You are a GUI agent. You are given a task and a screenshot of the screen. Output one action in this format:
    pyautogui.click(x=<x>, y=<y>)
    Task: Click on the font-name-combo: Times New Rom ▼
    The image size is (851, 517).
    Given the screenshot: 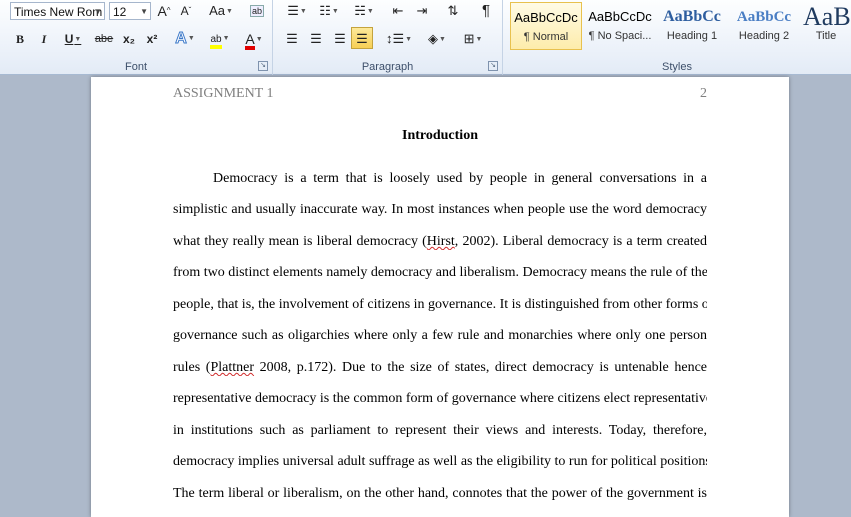 What is the action you would take?
    pyautogui.click(x=57, y=11)
    